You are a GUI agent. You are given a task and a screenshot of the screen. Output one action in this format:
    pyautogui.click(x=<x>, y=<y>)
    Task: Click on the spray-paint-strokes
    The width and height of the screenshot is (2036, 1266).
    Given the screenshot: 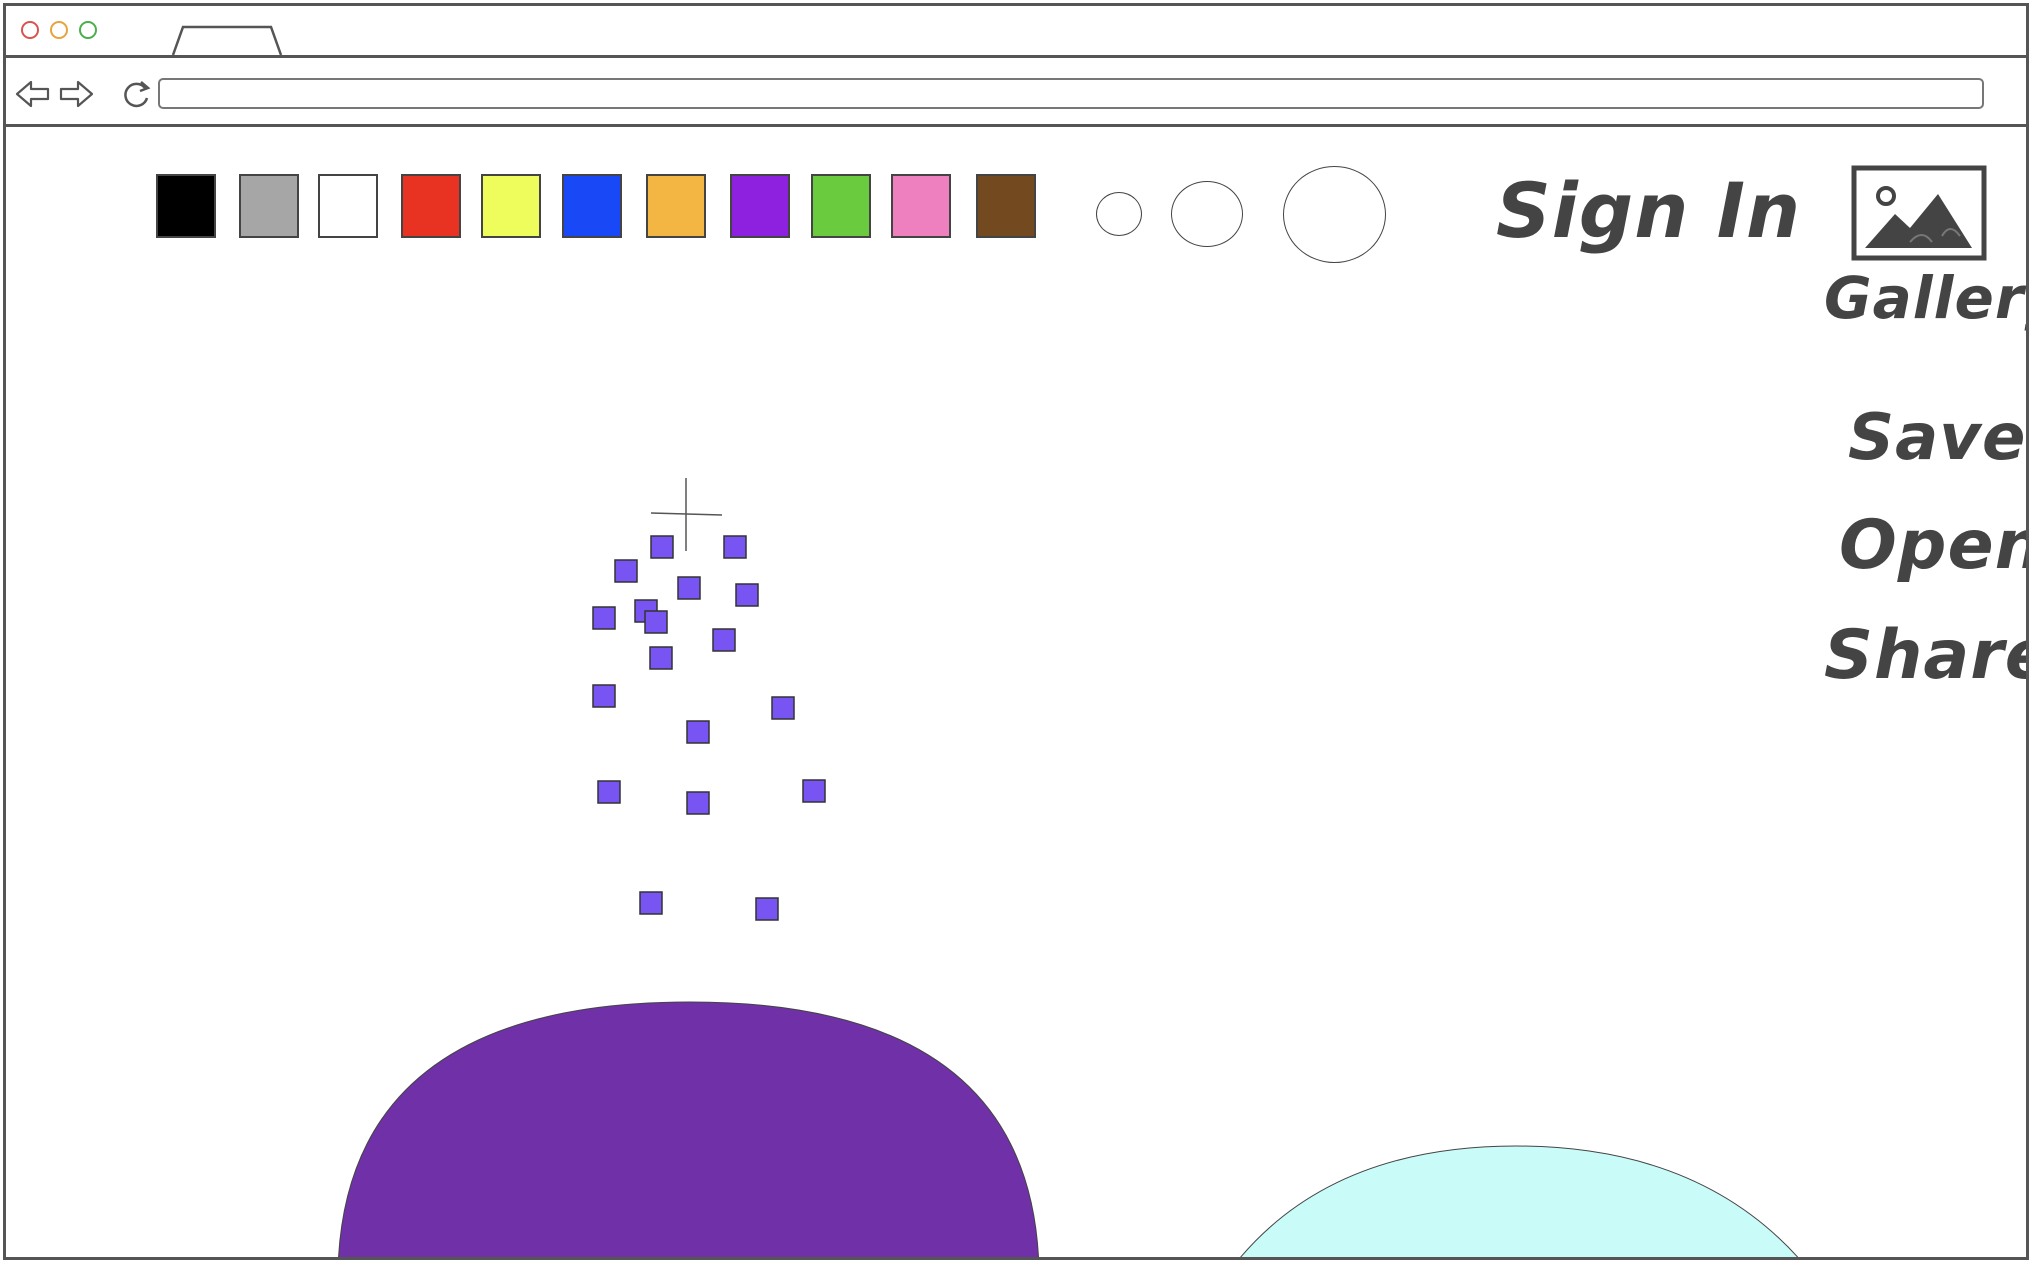 What is the action you would take?
    pyautogui.click(x=709, y=728)
    